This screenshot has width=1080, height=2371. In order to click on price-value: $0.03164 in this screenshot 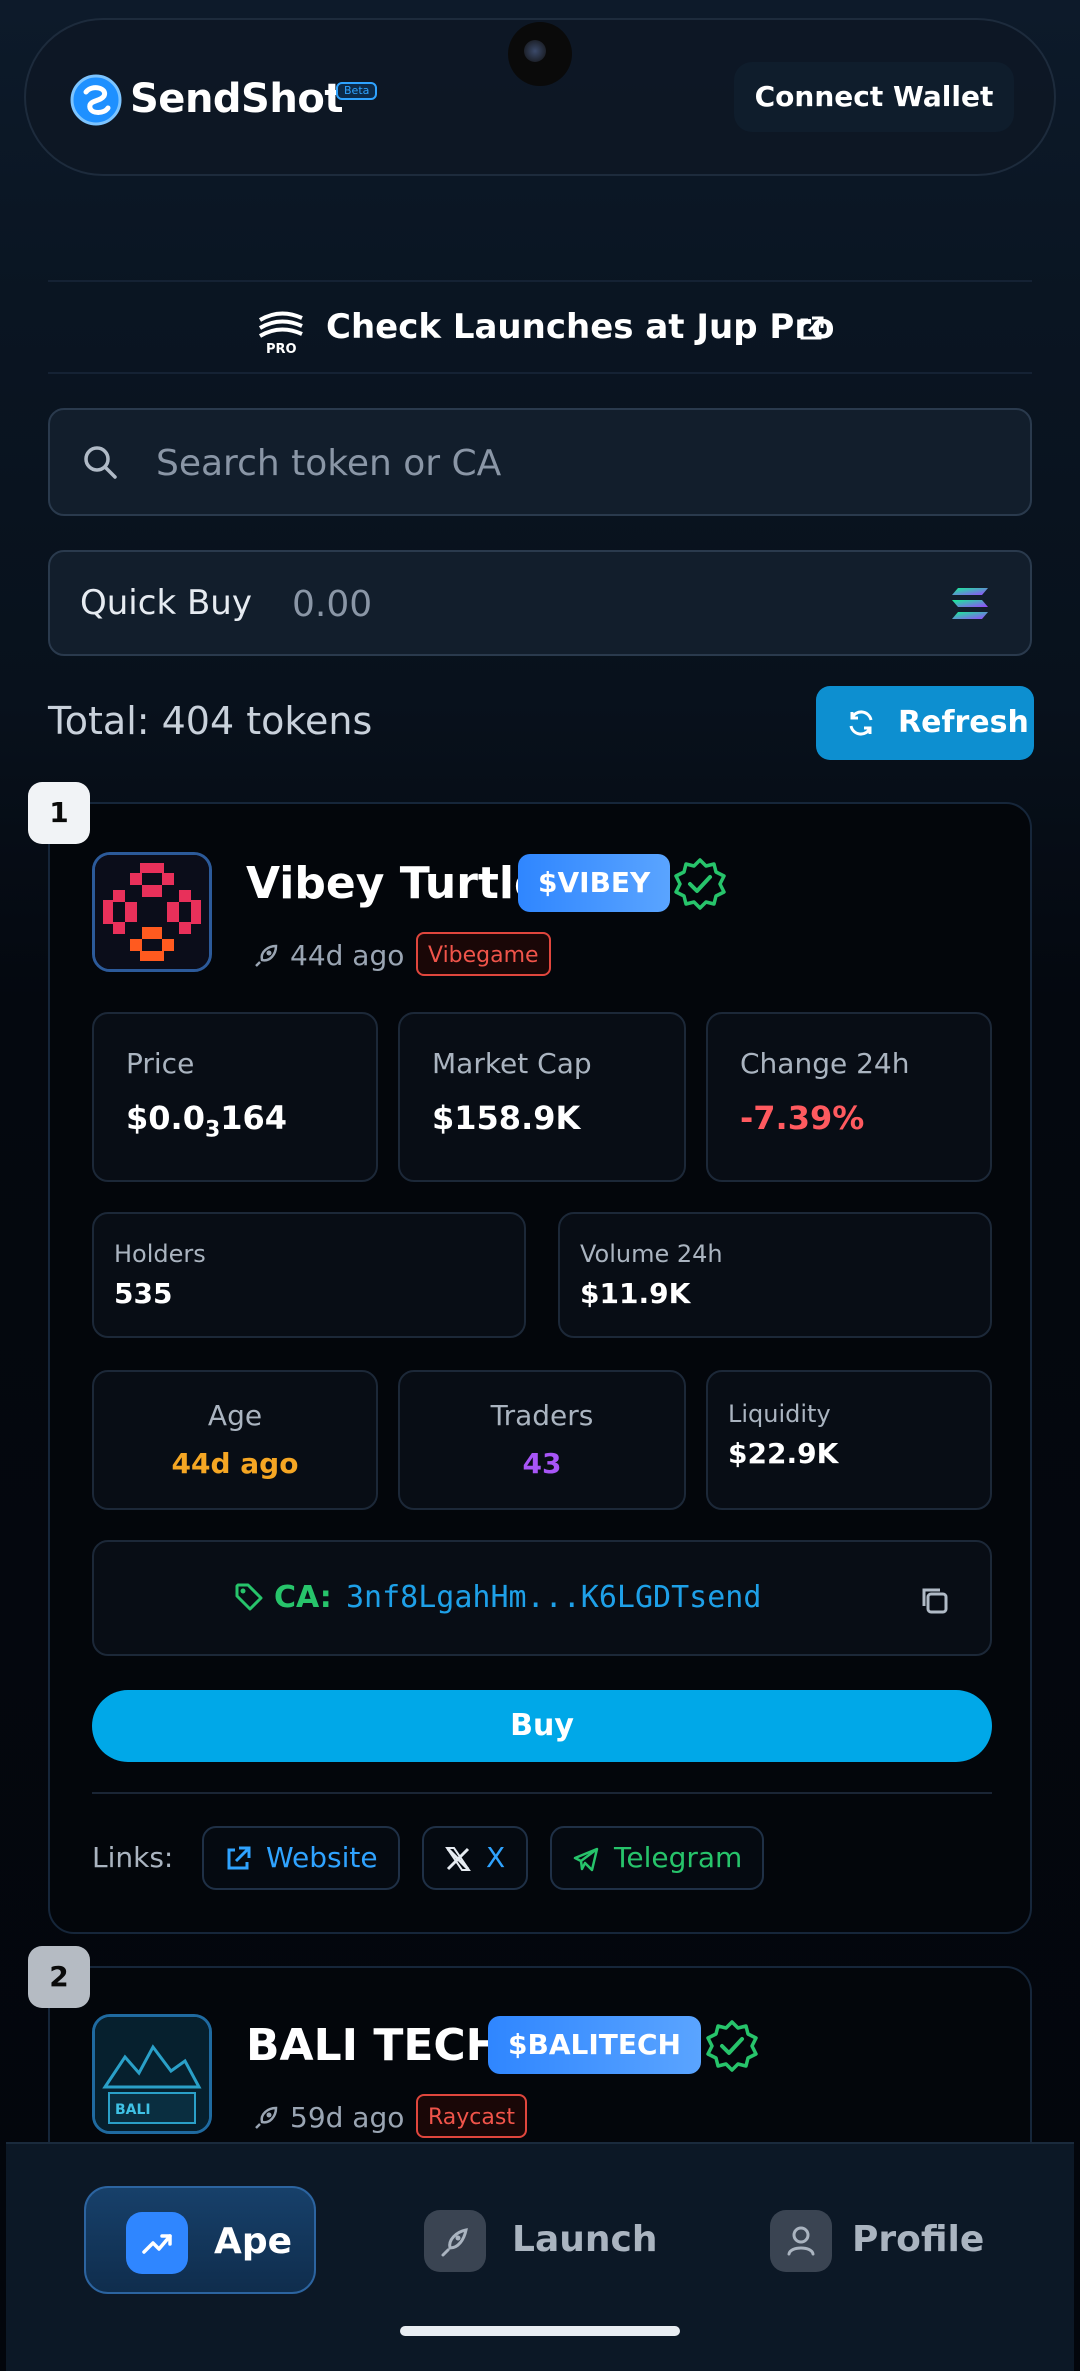, I will do `click(207, 1121)`.